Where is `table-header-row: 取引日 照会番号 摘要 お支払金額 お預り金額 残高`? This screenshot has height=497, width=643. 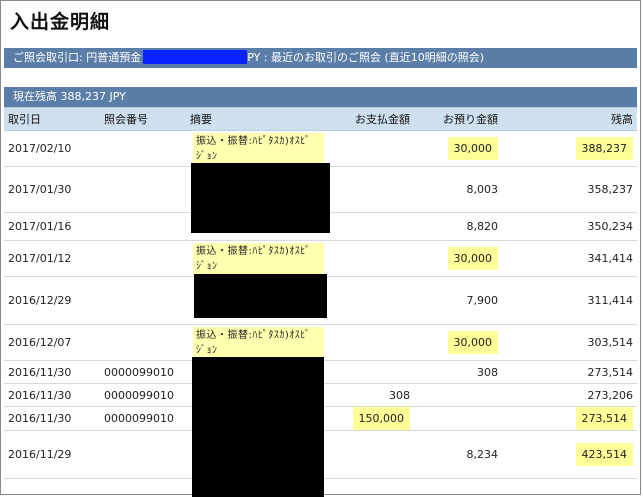
table-header-row: 取引日 照会番号 摘要 お支払金額 お預り金額 残高 is located at coordinates (320, 119).